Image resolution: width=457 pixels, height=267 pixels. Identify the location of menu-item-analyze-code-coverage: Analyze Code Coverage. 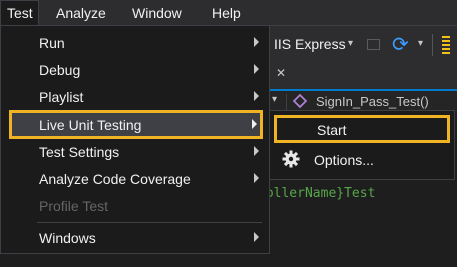
(136, 179).